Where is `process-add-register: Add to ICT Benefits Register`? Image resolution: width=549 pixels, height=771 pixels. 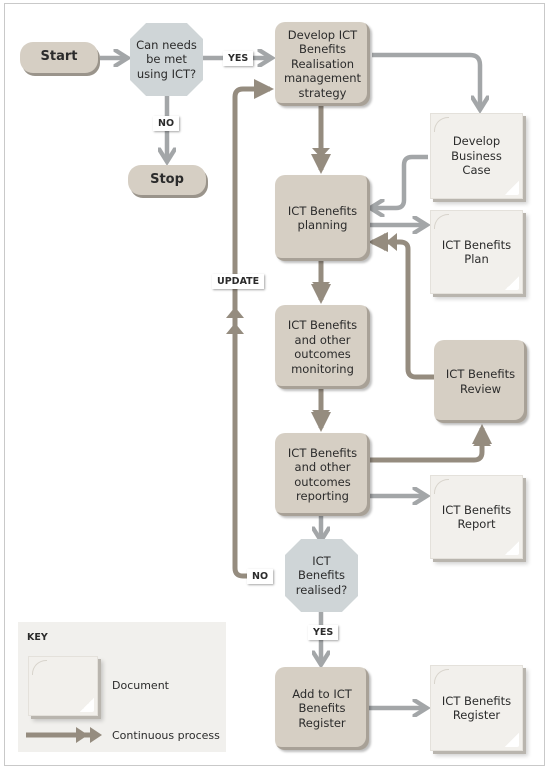
process-add-register: Add to ICT Benefits Register is located at coordinates (322, 708).